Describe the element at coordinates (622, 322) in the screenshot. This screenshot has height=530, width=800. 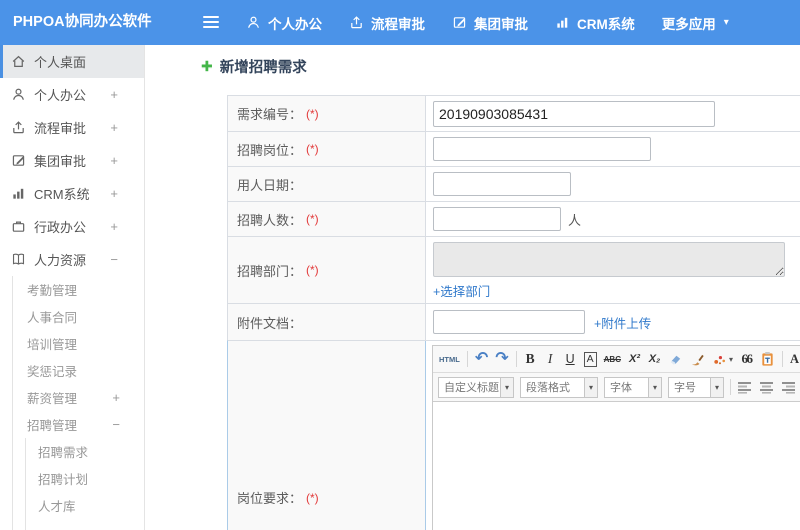
I see `attachment-upload-link: +附件上传` at that location.